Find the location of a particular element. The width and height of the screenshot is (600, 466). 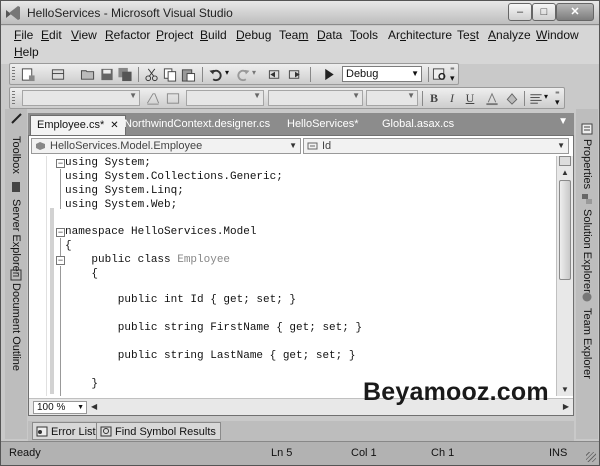

resize-grip is located at coordinates (591, 457).